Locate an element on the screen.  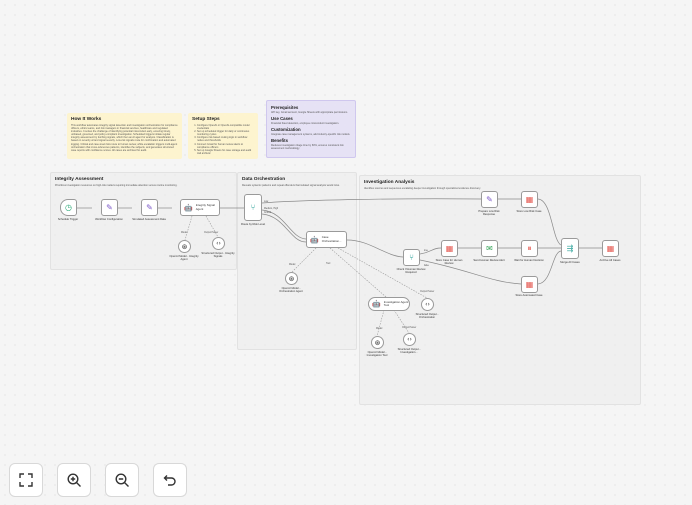
merge-cases-node: ⇶ is located at coordinates (570, 248).